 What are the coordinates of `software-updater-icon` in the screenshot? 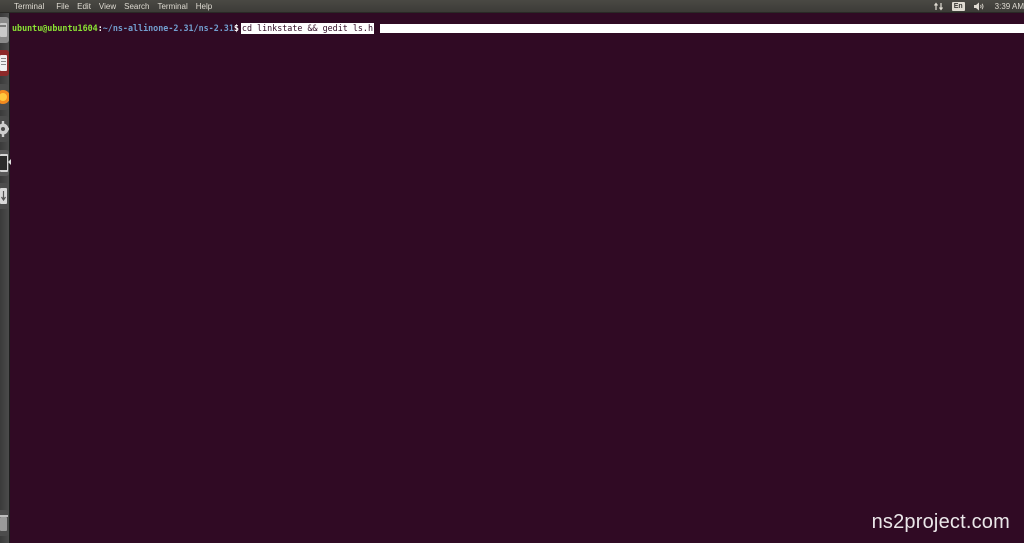 It's located at (4, 196).